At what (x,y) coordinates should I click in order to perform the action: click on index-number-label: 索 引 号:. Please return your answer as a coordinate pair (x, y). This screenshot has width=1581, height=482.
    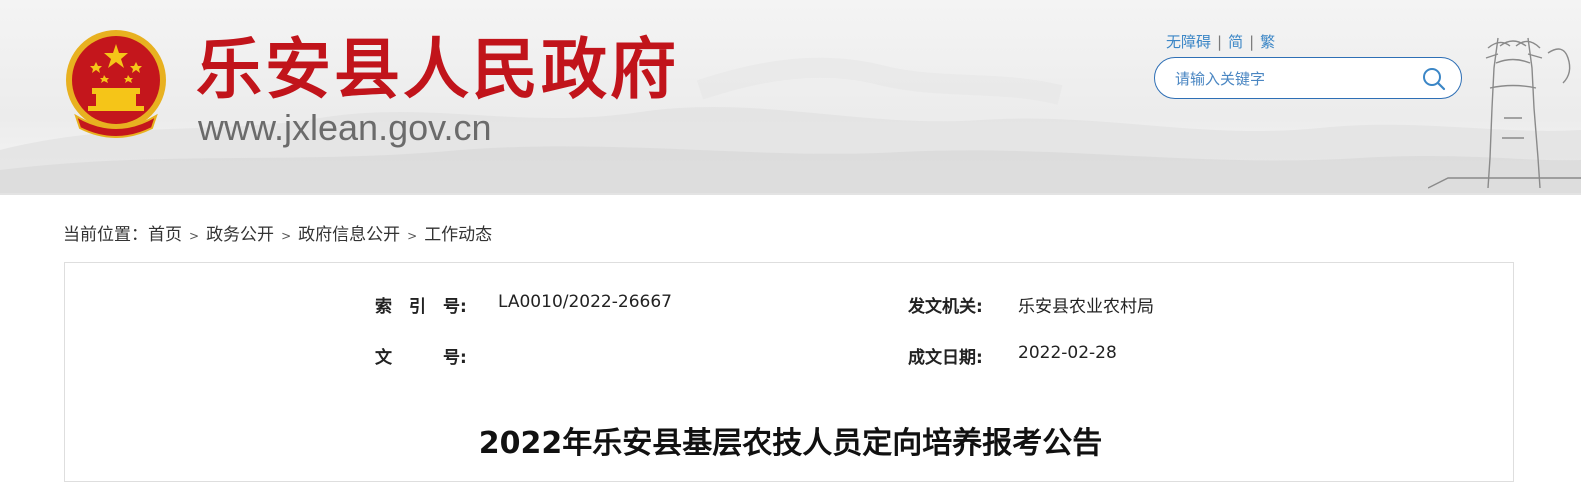
    Looking at the image, I should click on (421, 307).